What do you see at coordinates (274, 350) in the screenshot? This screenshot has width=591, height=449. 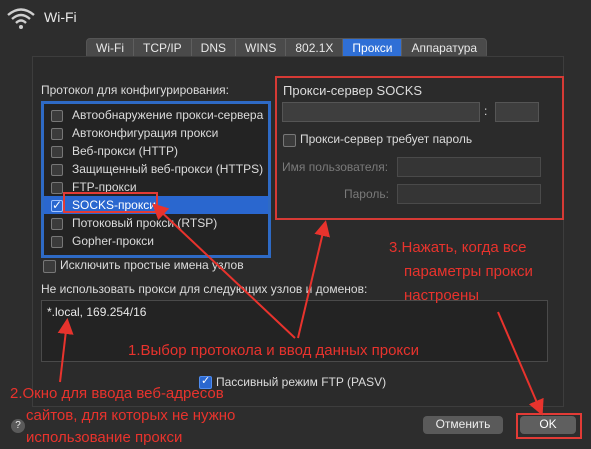 I see `annotation-step-1: 1.Выбор протокола и ввод данных прокси` at bounding box center [274, 350].